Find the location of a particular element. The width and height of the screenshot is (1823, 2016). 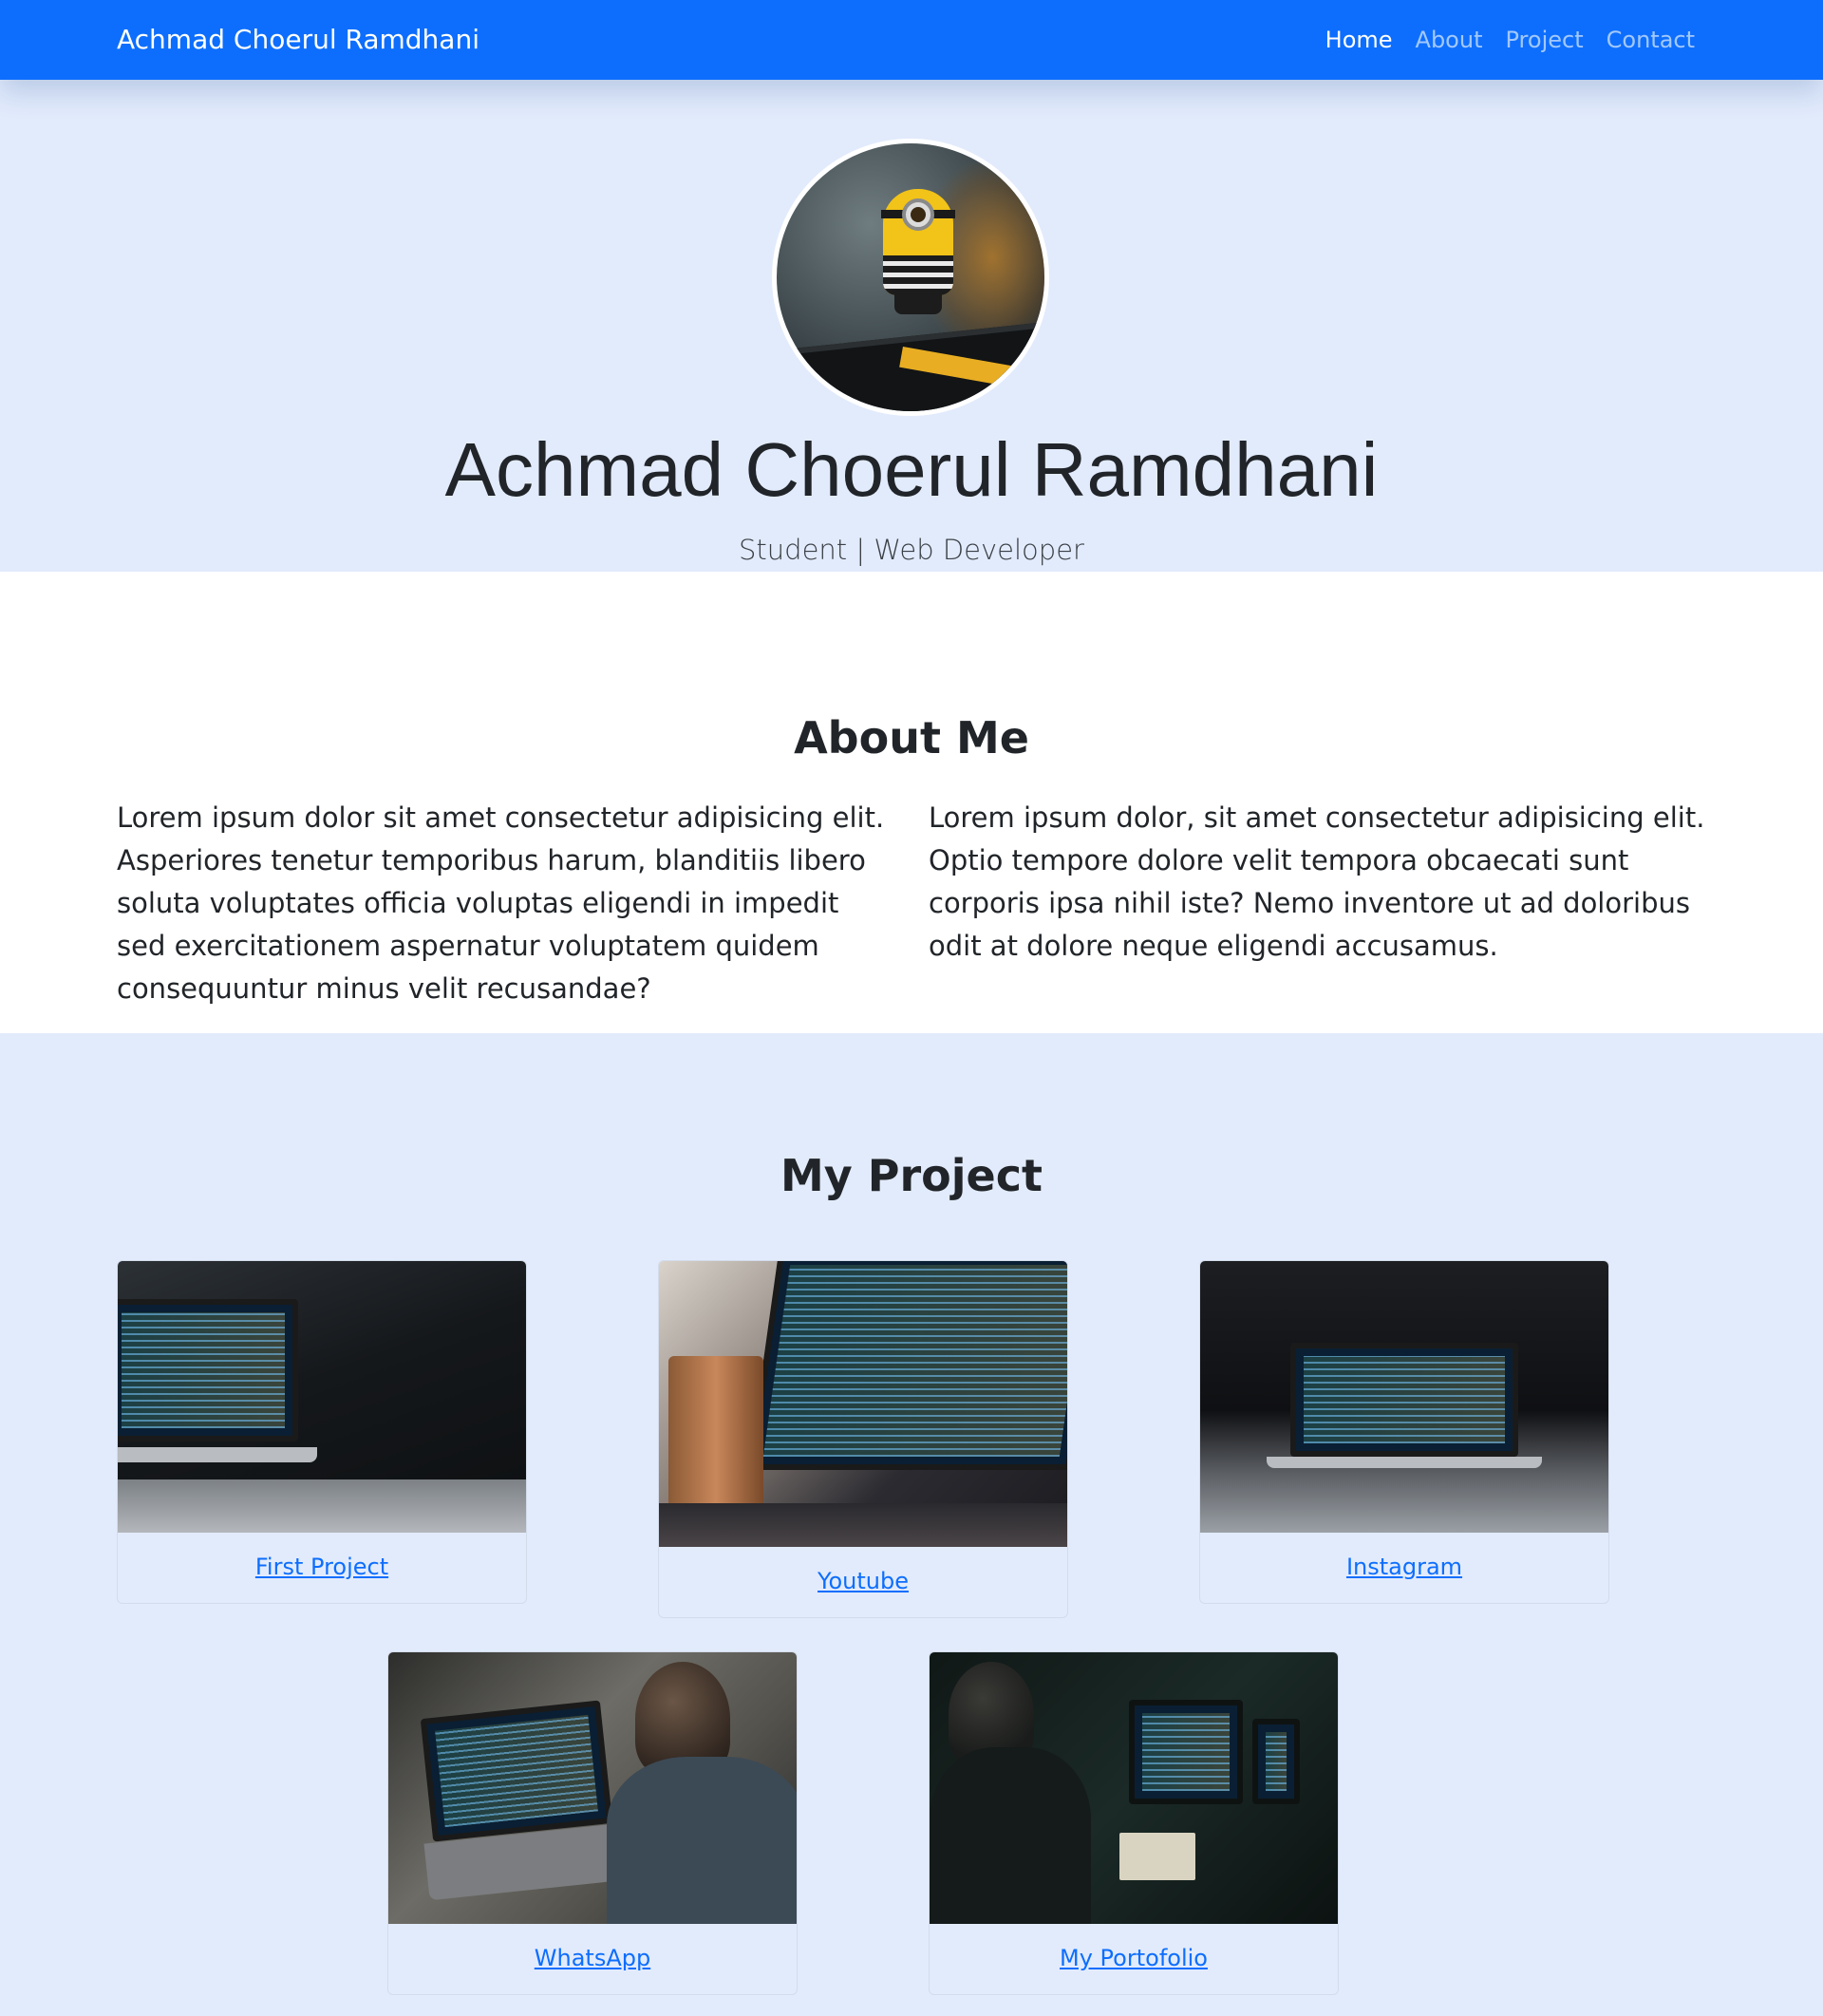

project-card-my-portofolio: My Portofolio is located at coordinates (1134, 1823).